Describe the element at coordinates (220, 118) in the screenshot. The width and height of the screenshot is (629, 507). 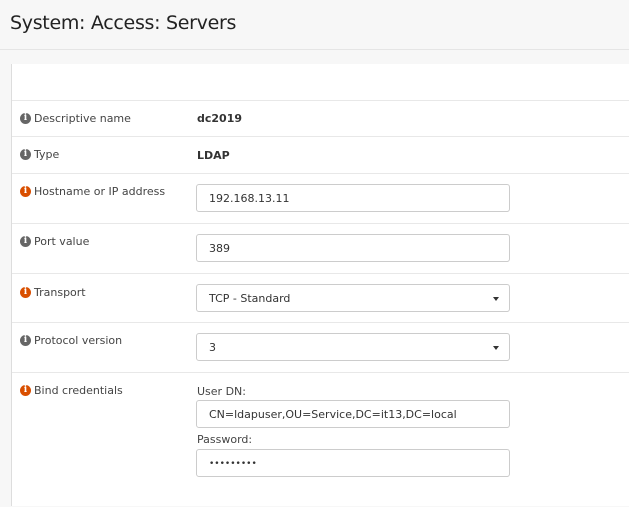
I see `descriptive-name-value: dc2019` at that location.